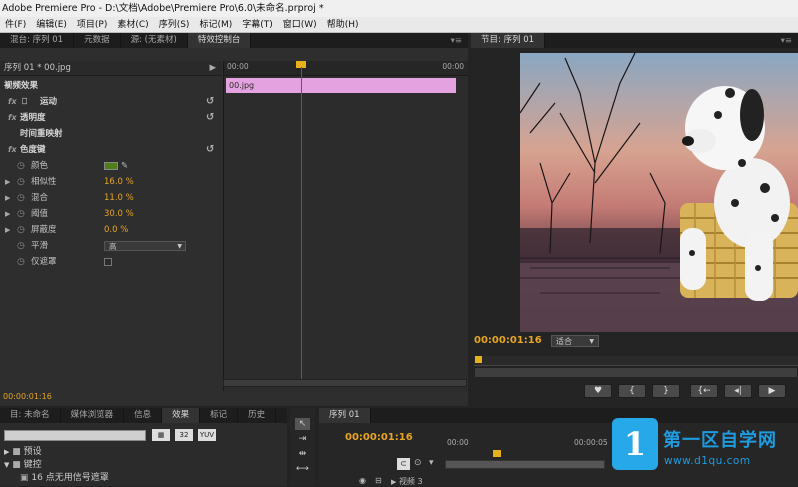 This screenshot has height=487, width=798. I want to click on 32bit-effects-icon: 32, so click(184, 435).